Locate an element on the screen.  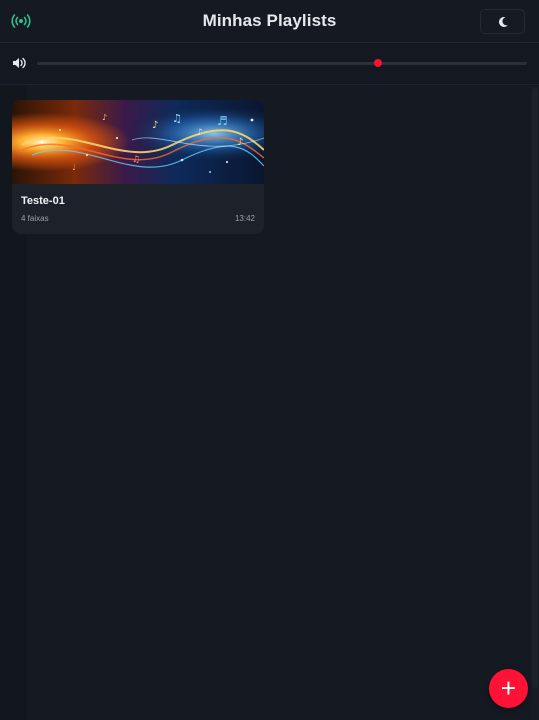
playlist-name: Teste-01 is located at coordinates (43, 201).